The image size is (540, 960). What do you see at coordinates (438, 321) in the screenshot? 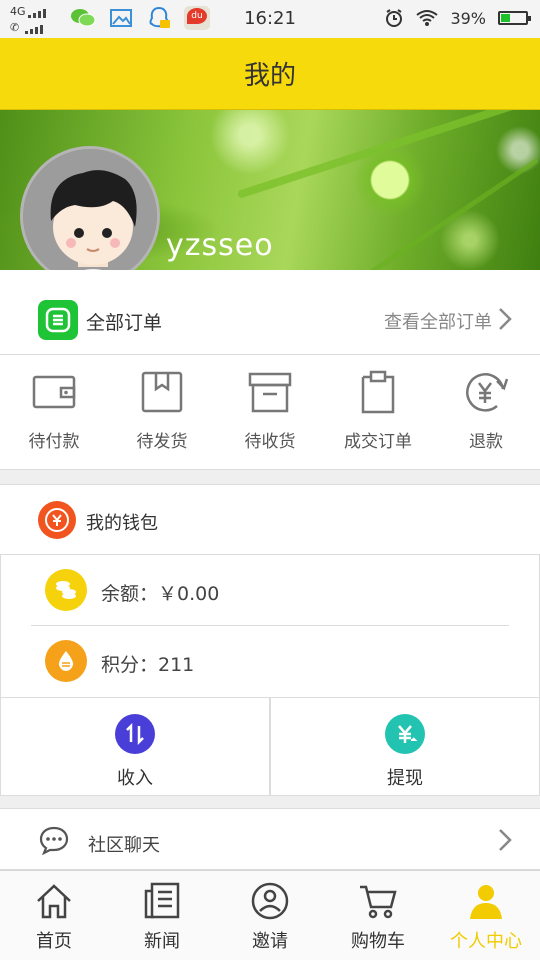
I see `view-all-orders-link: 查看全部订单` at bounding box center [438, 321].